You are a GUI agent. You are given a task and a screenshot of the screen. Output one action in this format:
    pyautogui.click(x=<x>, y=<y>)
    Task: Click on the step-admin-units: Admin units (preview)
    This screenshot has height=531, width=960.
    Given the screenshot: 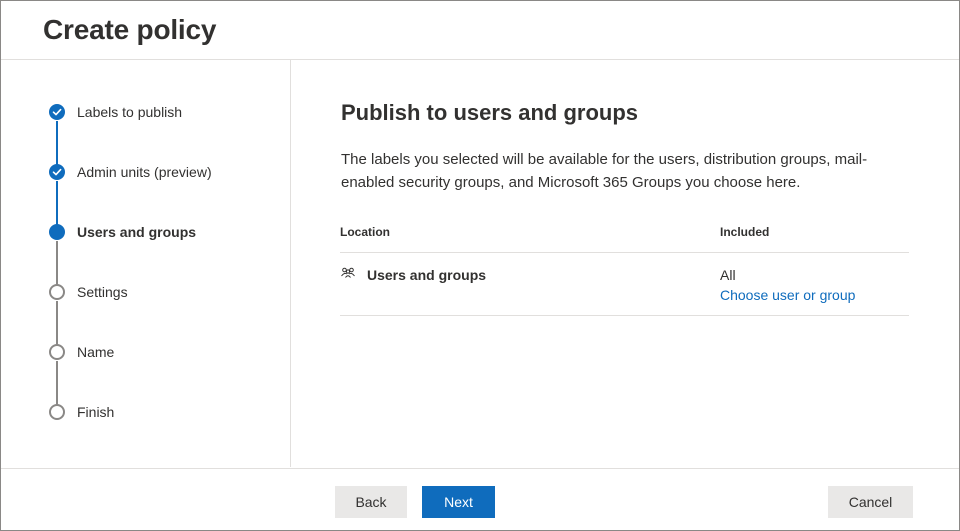 What is the action you would take?
    pyautogui.click(x=145, y=172)
    